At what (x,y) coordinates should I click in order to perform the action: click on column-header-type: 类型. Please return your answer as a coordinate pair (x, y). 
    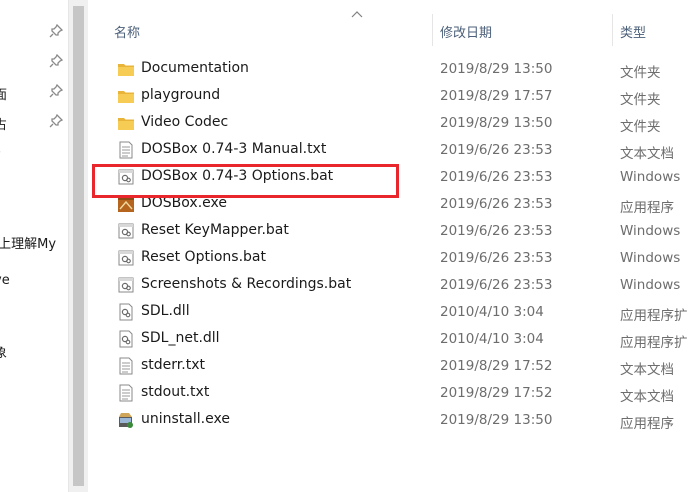
    Looking at the image, I should click on (633, 31).